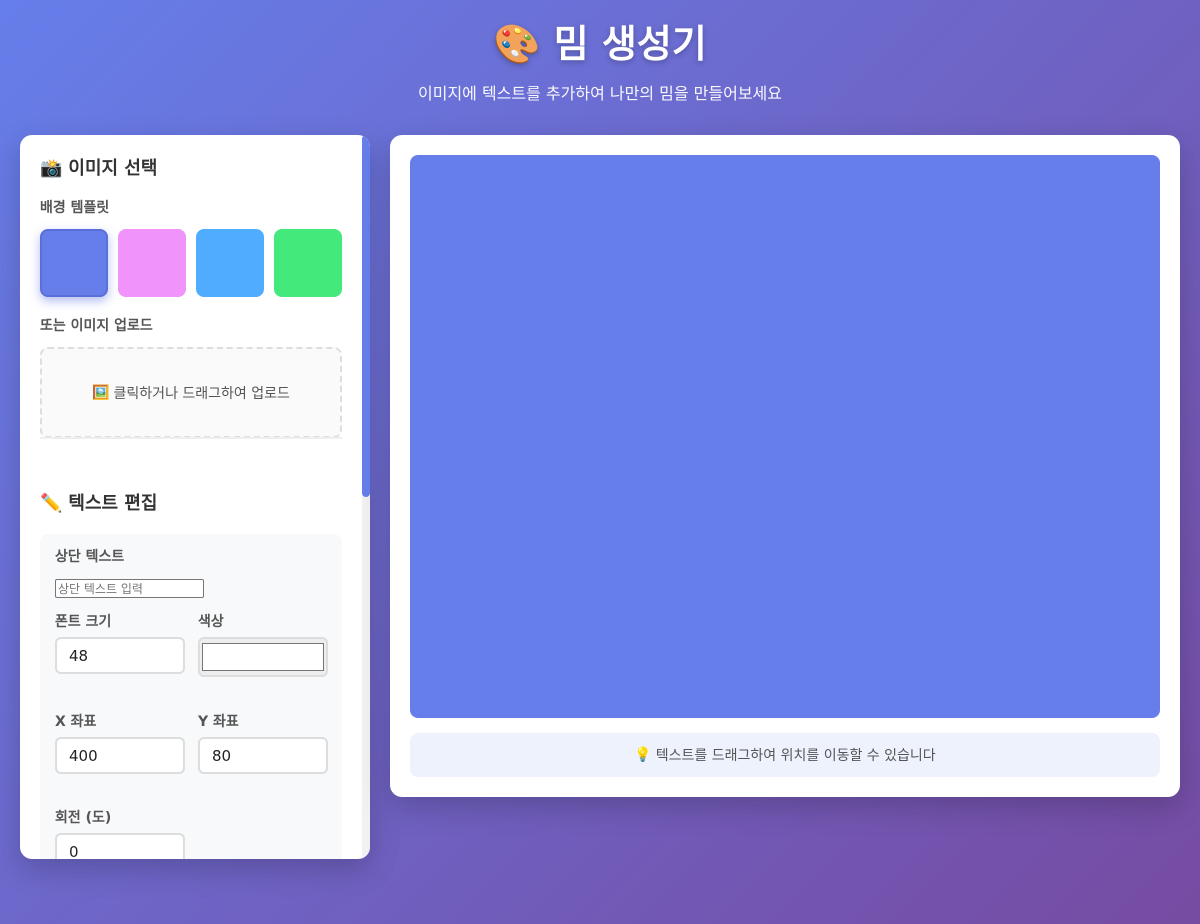 The image size is (1200, 924). I want to click on color-picker, so click(263, 657).